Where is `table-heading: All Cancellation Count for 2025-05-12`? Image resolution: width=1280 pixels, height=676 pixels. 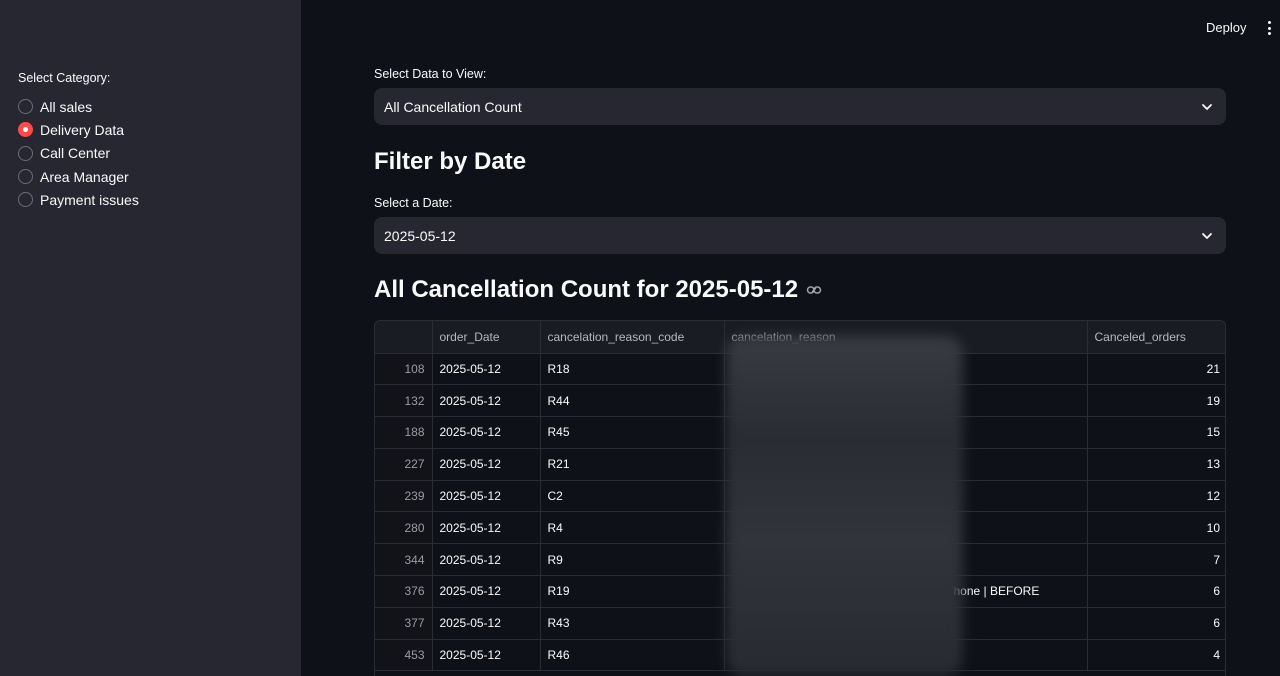
table-heading: All Cancellation Count for 2025-05-12 is located at coordinates (598, 290).